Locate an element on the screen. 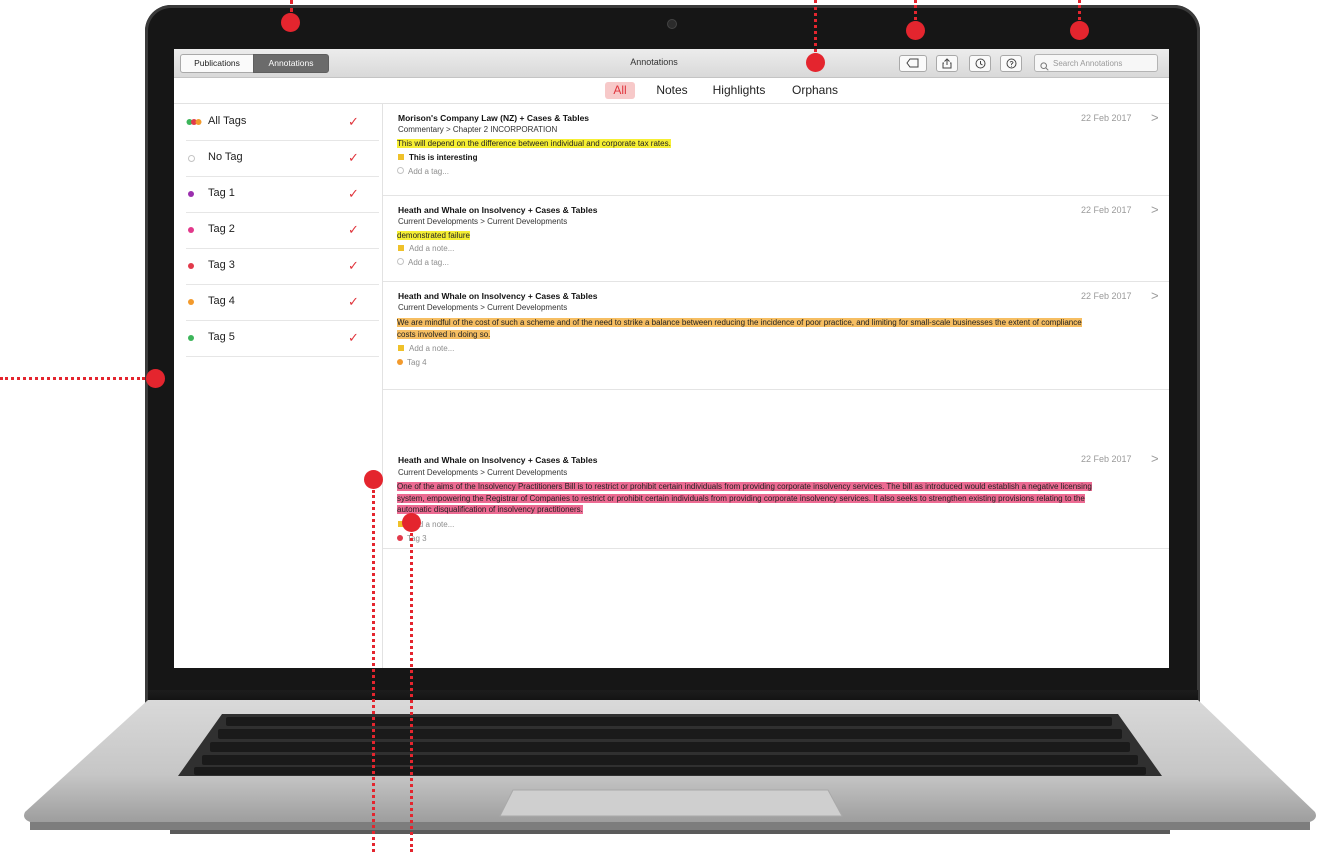 Image resolution: width=1340 pixels, height=852 pixels. tag-label: Tag 2 is located at coordinates (221, 229).